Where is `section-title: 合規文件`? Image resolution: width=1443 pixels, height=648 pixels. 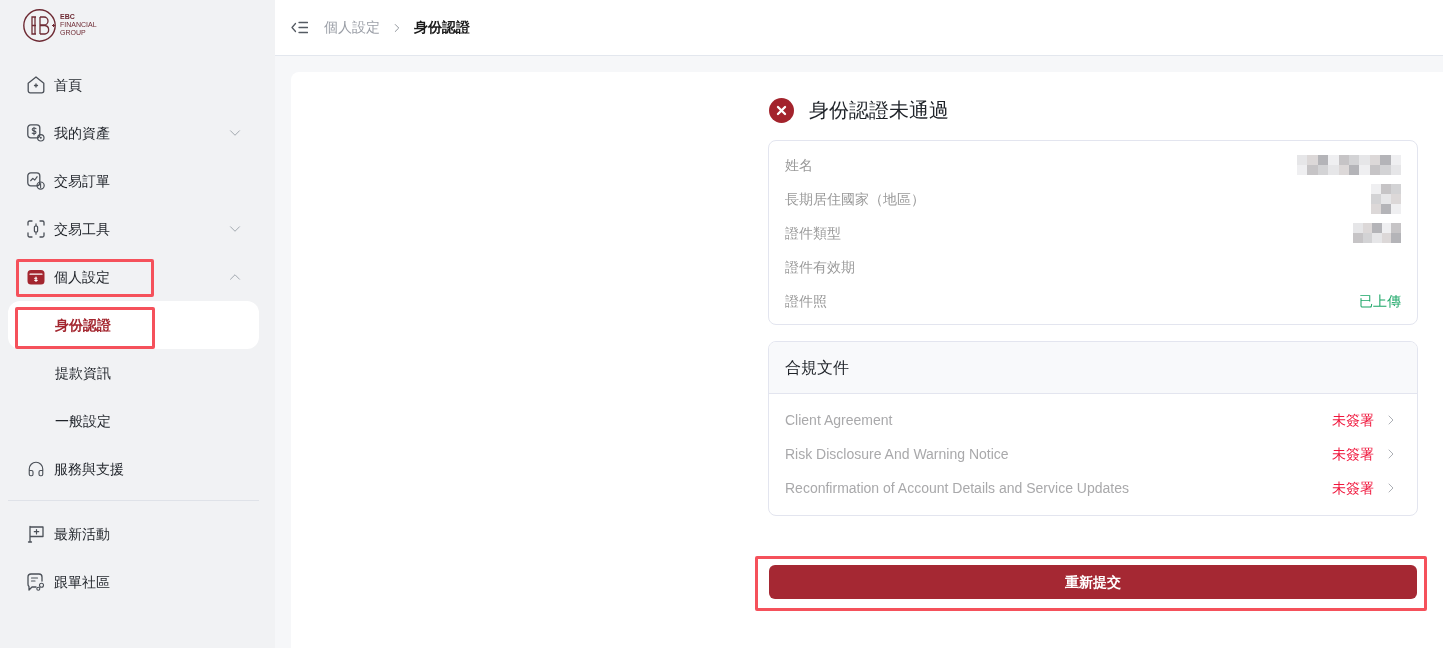
section-title: 合規文件 is located at coordinates (817, 367).